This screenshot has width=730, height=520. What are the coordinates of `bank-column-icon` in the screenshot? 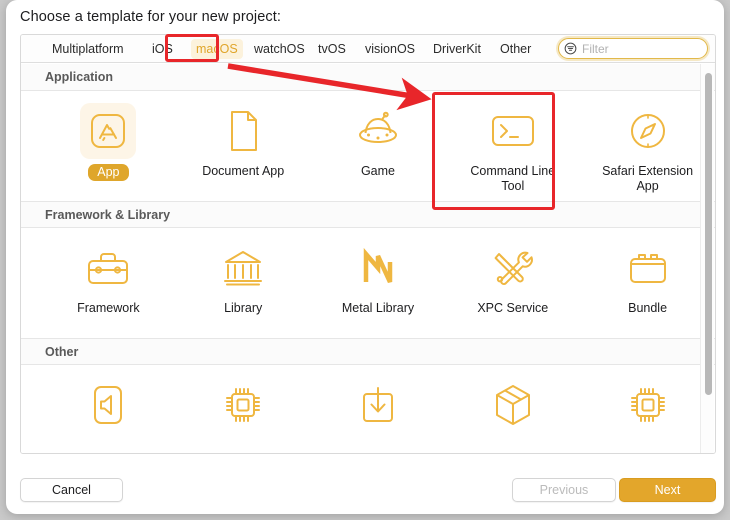 It's located at (243, 268).